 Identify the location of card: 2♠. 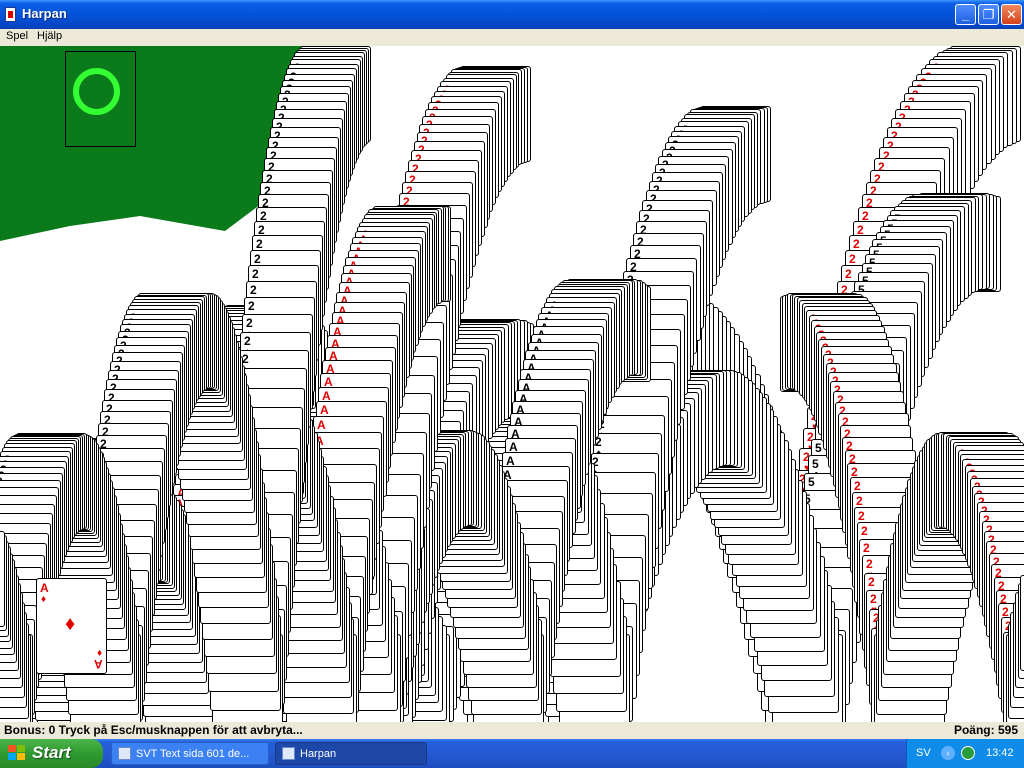
(2, 579).